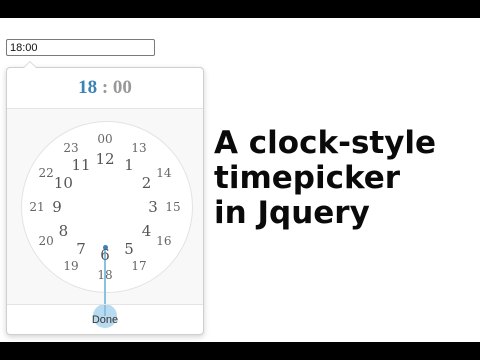  What do you see at coordinates (57, 207) in the screenshot?
I see `inner-tick-9: 9` at bounding box center [57, 207].